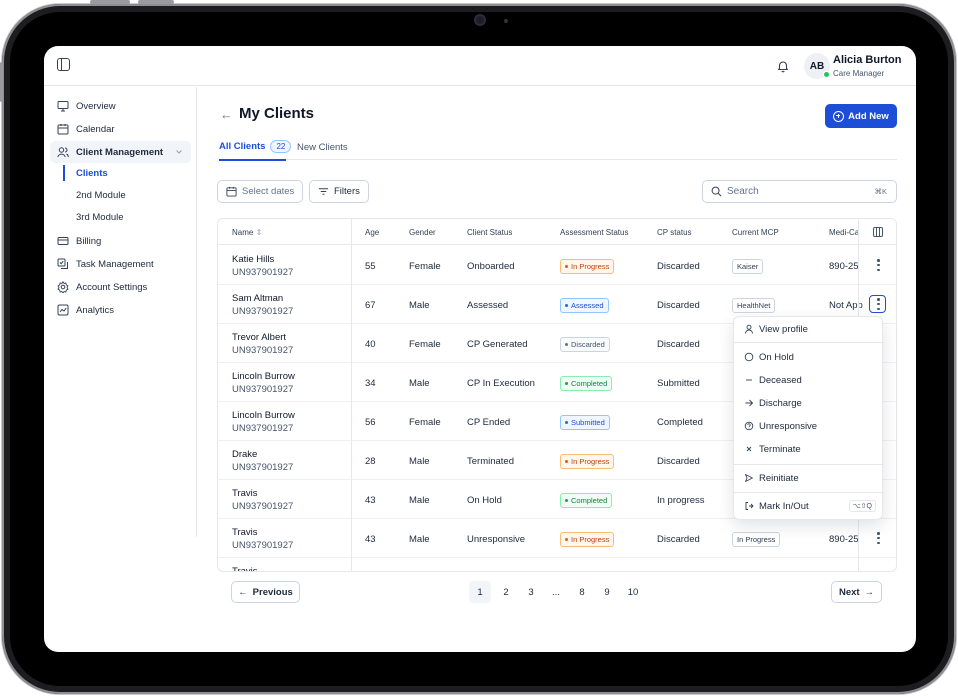 The height and width of the screenshot is (696, 958). I want to click on search-shortcut: ⌘K, so click(880, 191).